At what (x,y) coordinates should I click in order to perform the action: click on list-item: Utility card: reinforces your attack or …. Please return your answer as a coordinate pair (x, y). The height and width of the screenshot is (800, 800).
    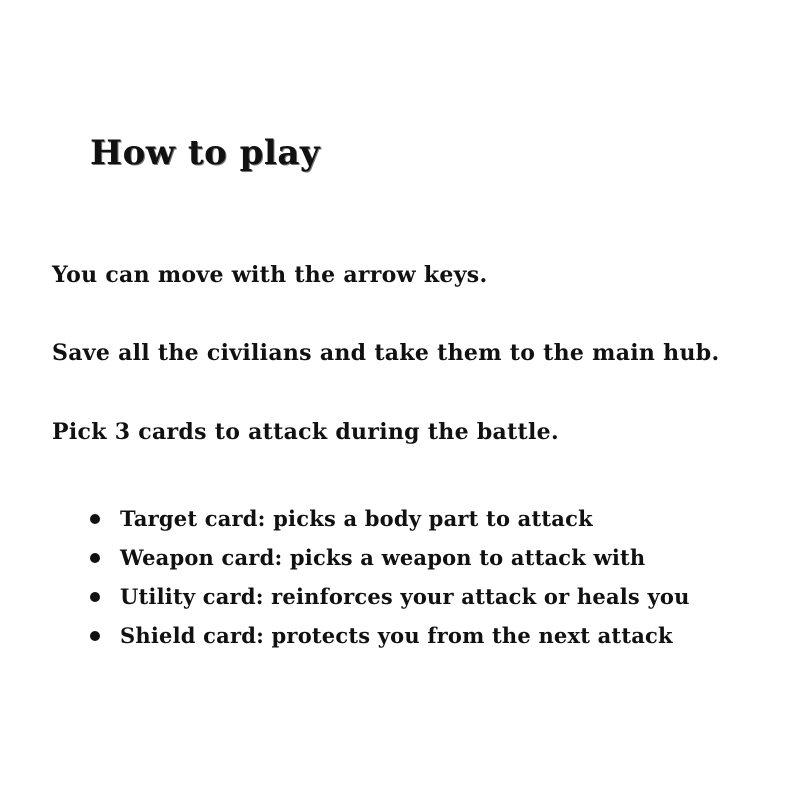
    Looking at the image, I should click on (435, 596).